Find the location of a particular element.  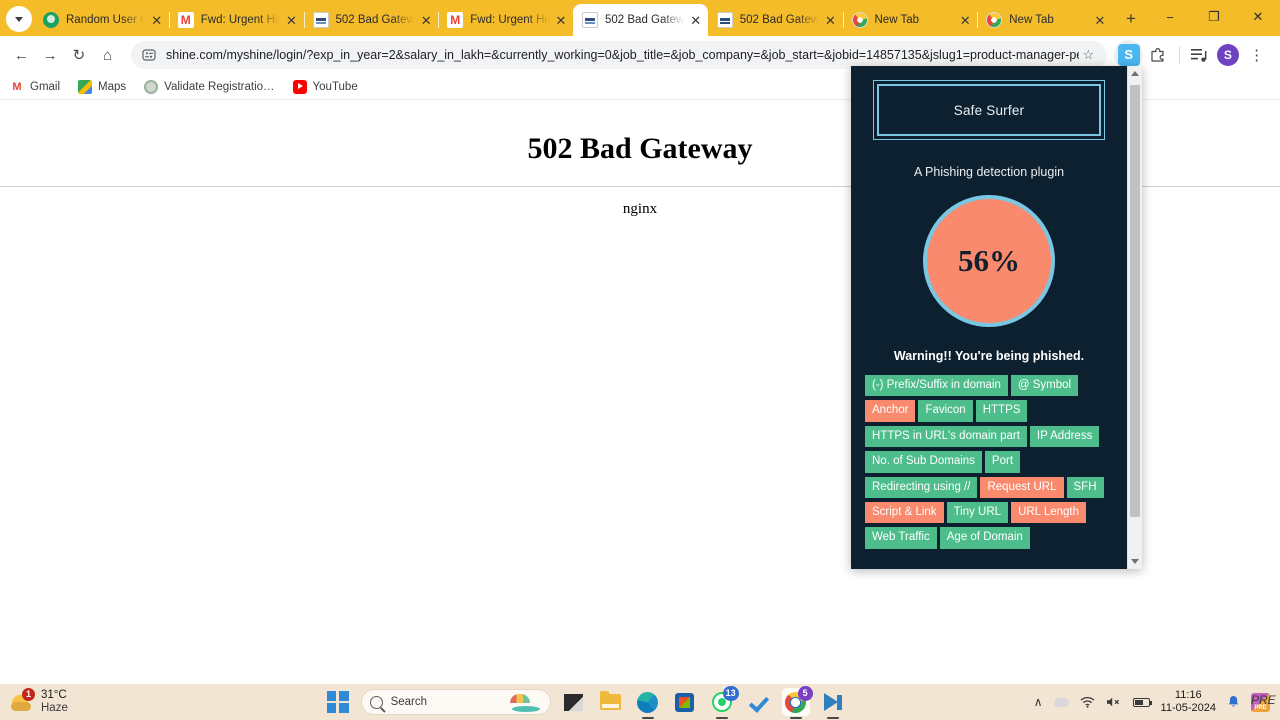

scroll-down-arrow-icon is located at coordinates (1135, 561).